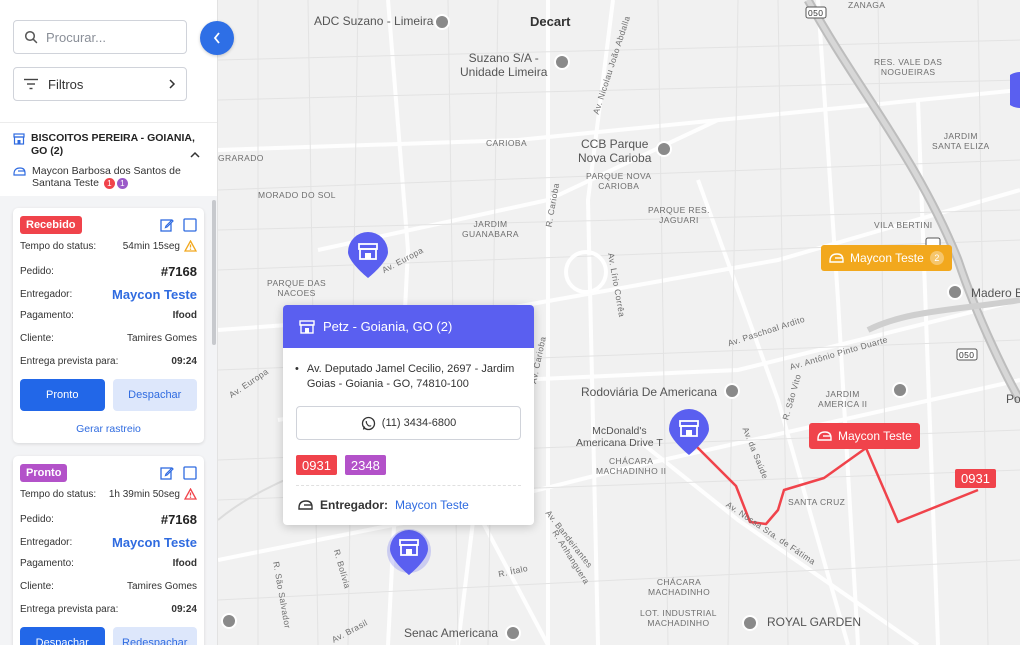  I want to click on driver-marker-chip: Maycon Teste, so click(864, 436).